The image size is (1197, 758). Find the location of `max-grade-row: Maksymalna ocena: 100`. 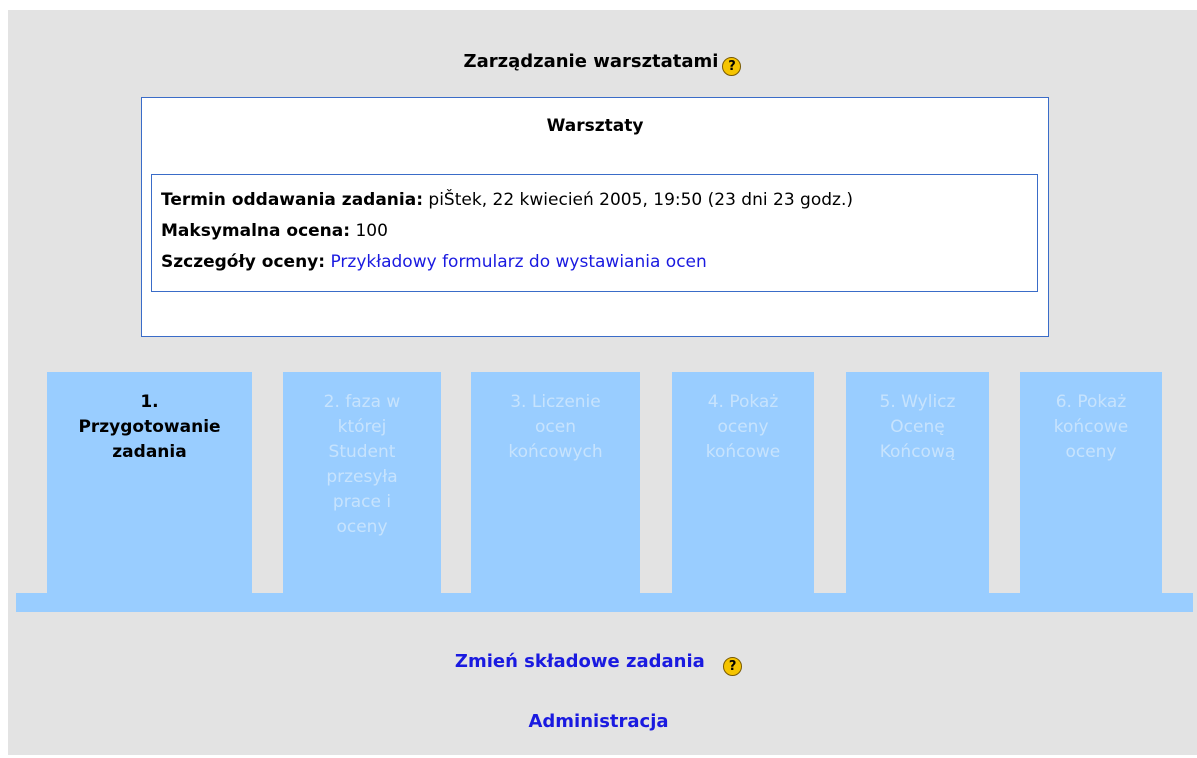

max-grade-row: Maksymalna ocena: 100 is located at coordinates (599, 231).